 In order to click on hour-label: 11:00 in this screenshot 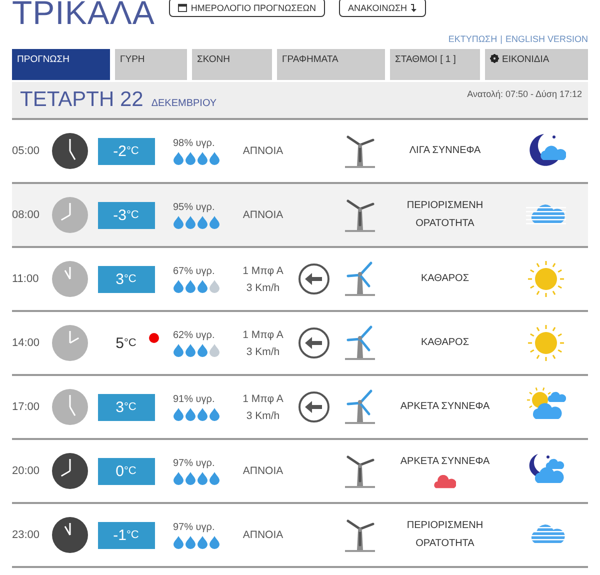, I will do `click(26, 279)`.